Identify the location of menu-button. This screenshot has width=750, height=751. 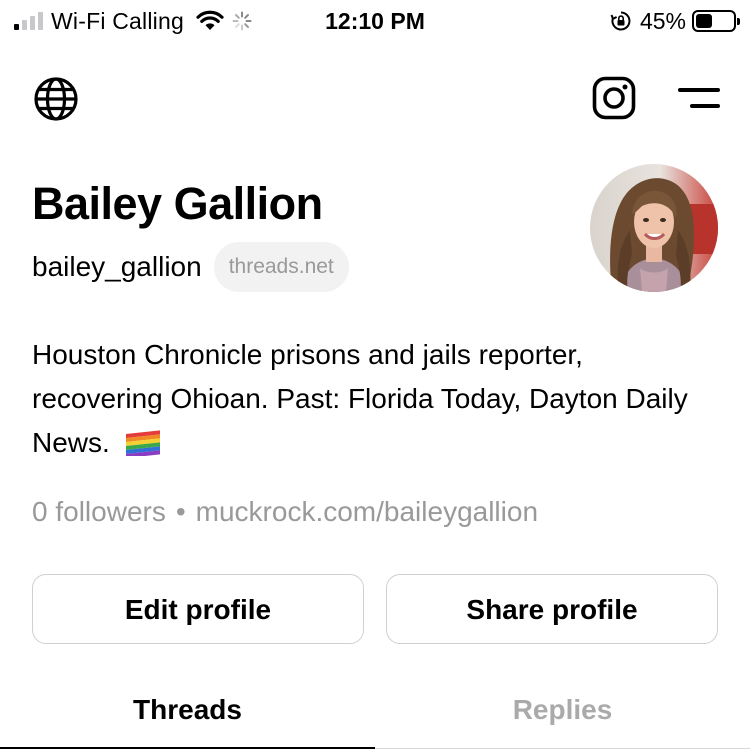
(698, 99).